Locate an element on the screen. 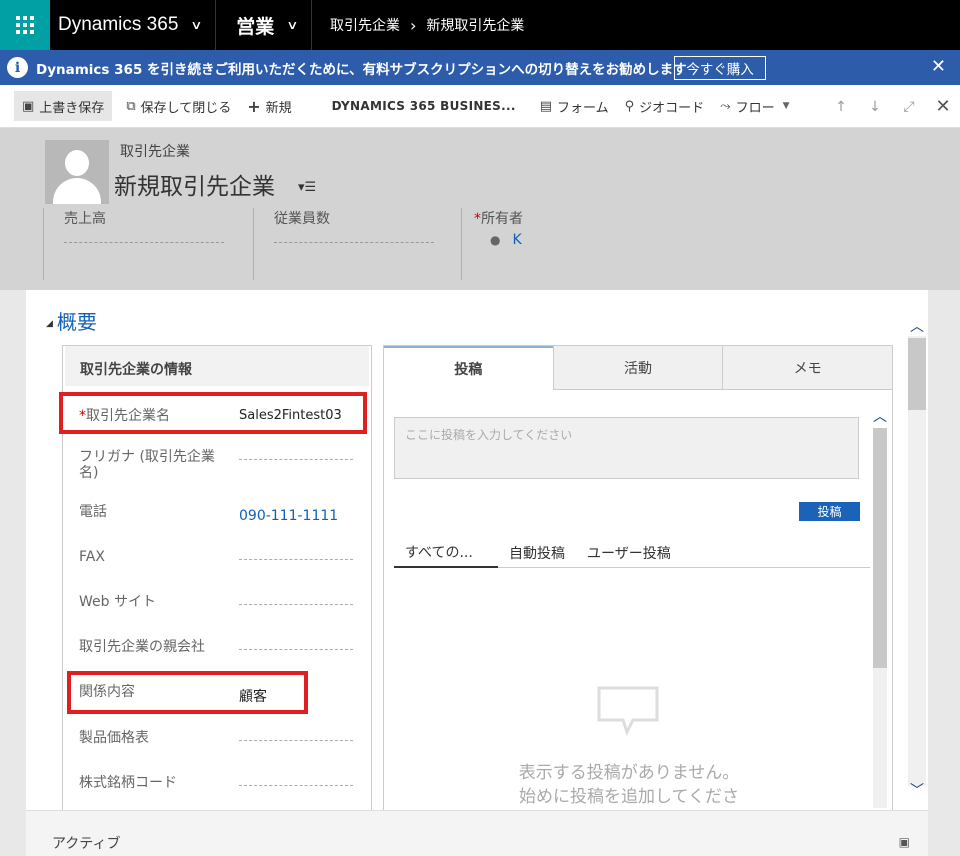 The image size is (960, 856). chevron-down-icon: ﹀ is located at coordinates (917, 790).